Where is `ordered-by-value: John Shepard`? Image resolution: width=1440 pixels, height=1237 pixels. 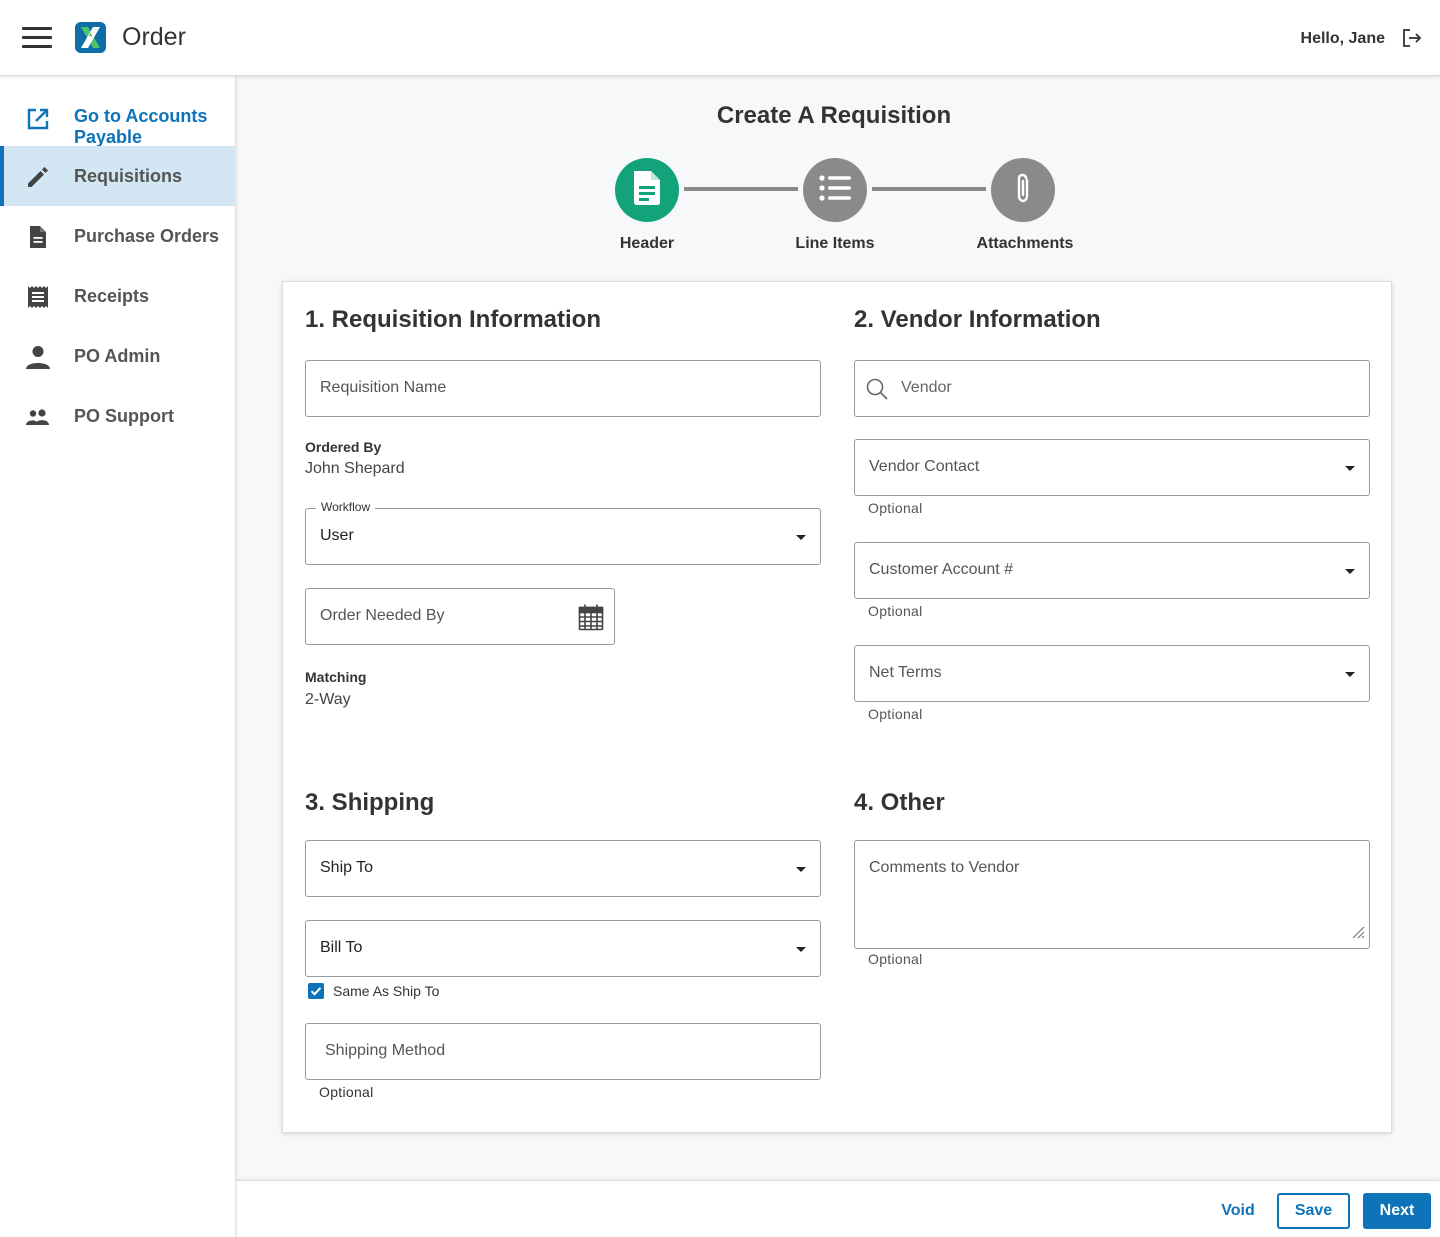
ordered-by-value: John Shepard is located at coordinates (355, 468).